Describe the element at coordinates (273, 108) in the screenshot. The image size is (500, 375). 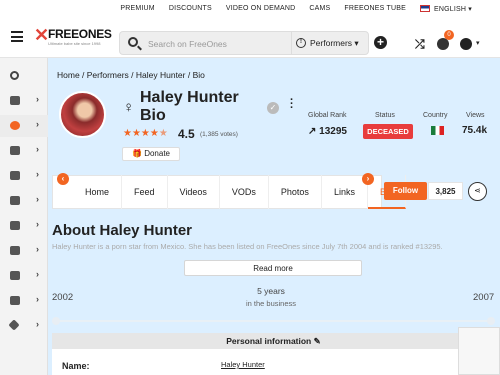
I see `verified-icon: ✓` at that location.